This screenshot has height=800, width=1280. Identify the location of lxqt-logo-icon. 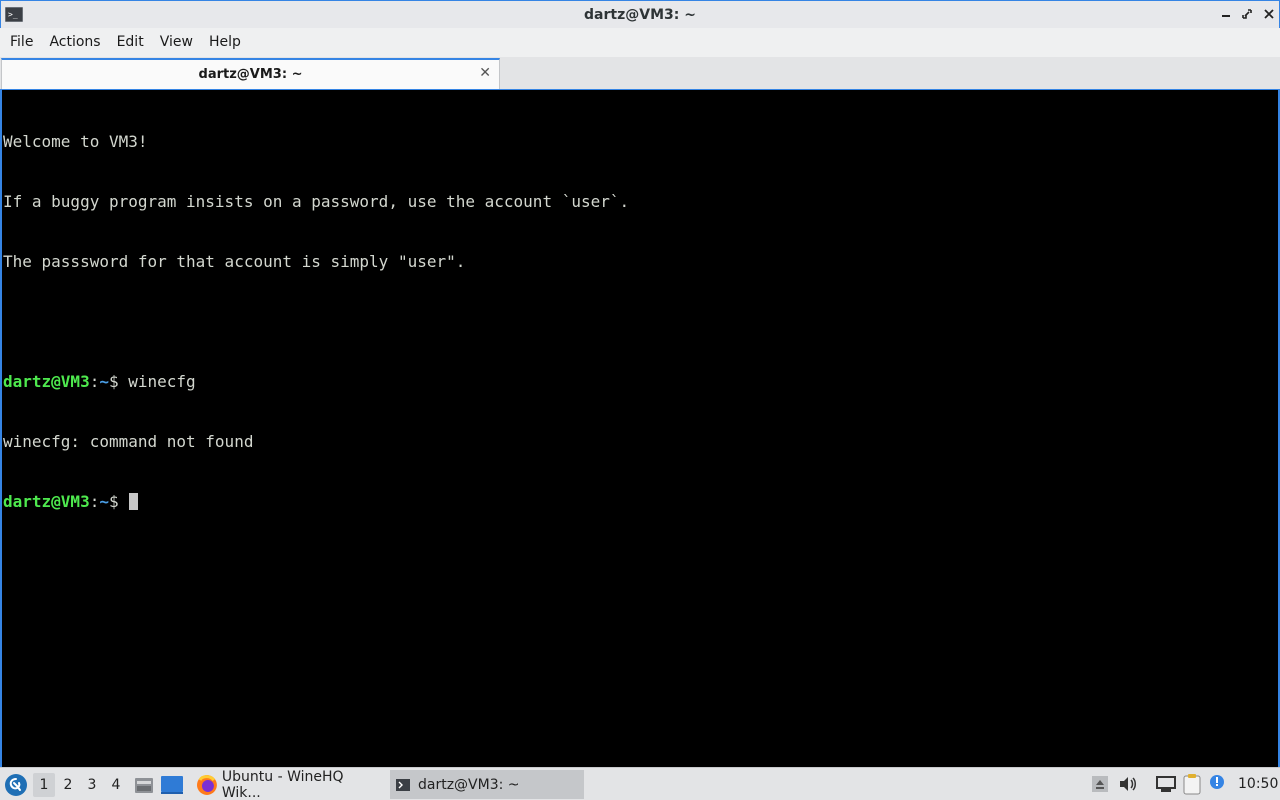
(15, 784).